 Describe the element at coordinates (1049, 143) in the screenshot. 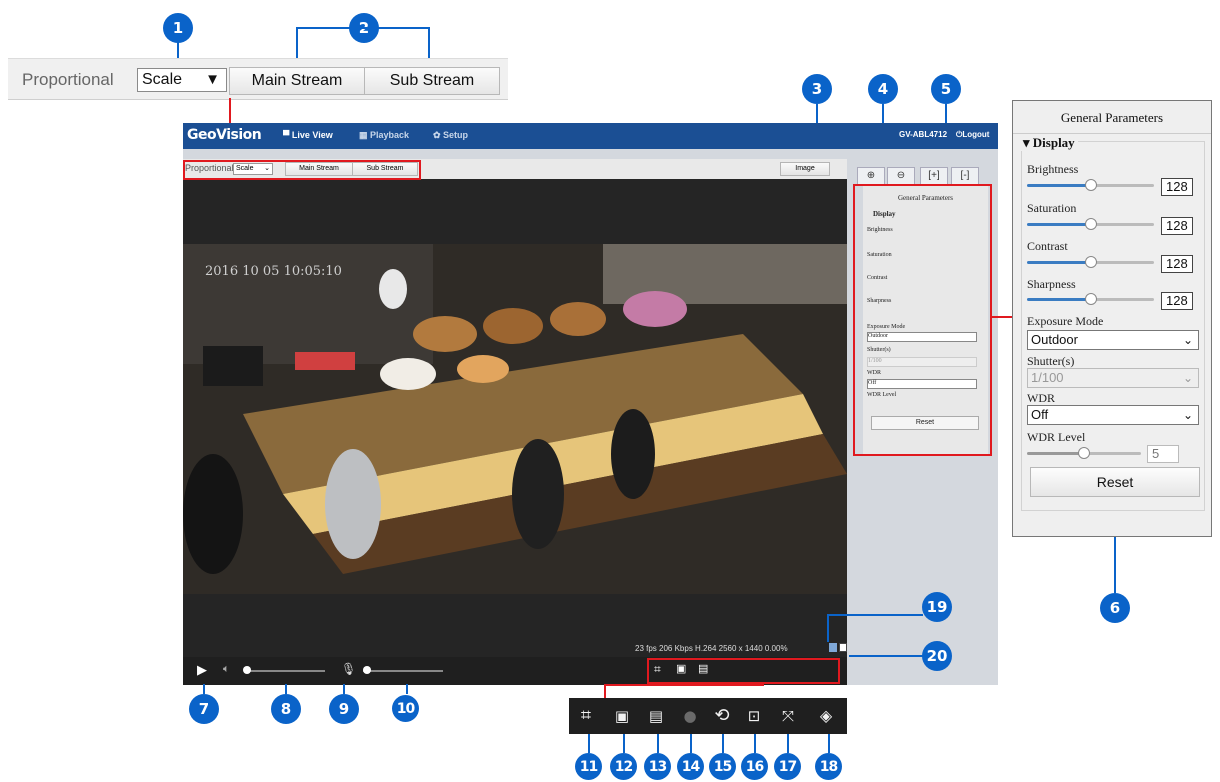

I see `display-legend: ▾ Display` at that location.